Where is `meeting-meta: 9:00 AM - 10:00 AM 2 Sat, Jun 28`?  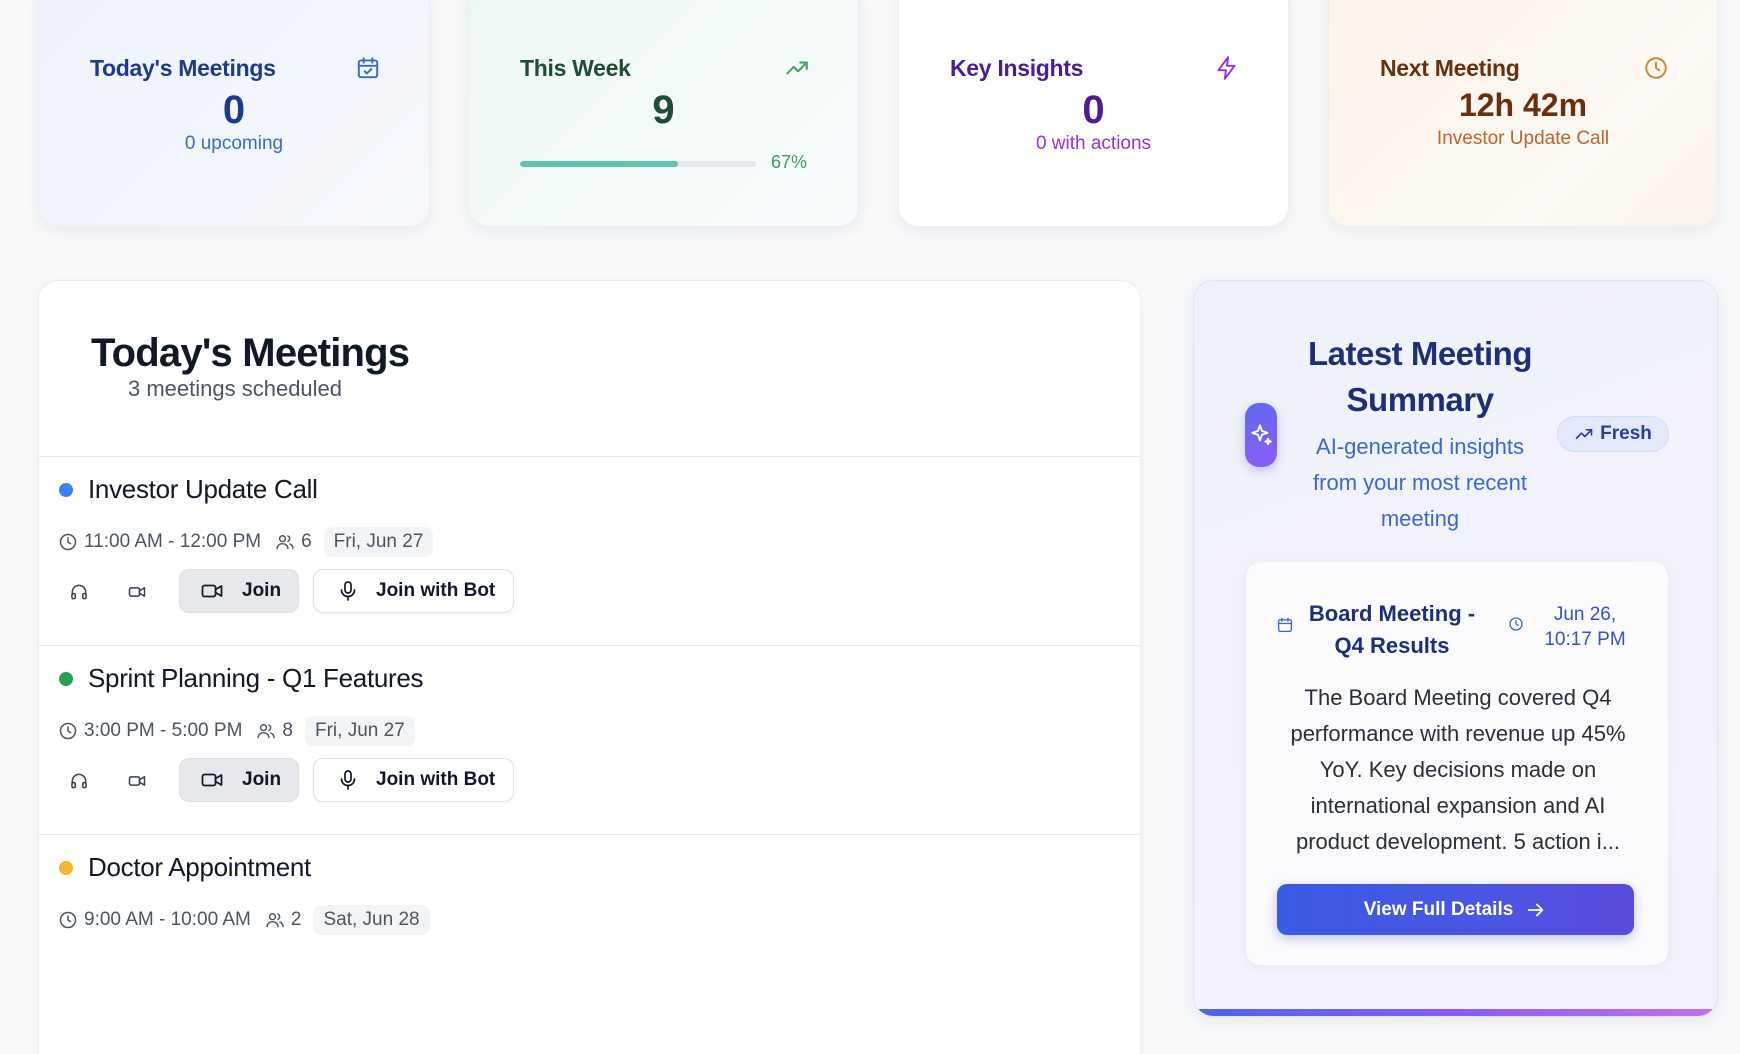
meeting-meta: 9:00 AM - 10:00 AM 2 Sat, Jun 28 is located at coordinates (244, 920).